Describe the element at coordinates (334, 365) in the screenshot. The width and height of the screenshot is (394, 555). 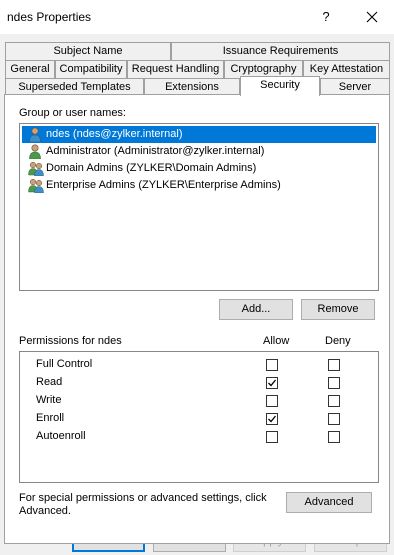
I see `deny-checkbox-full-control` at that location.